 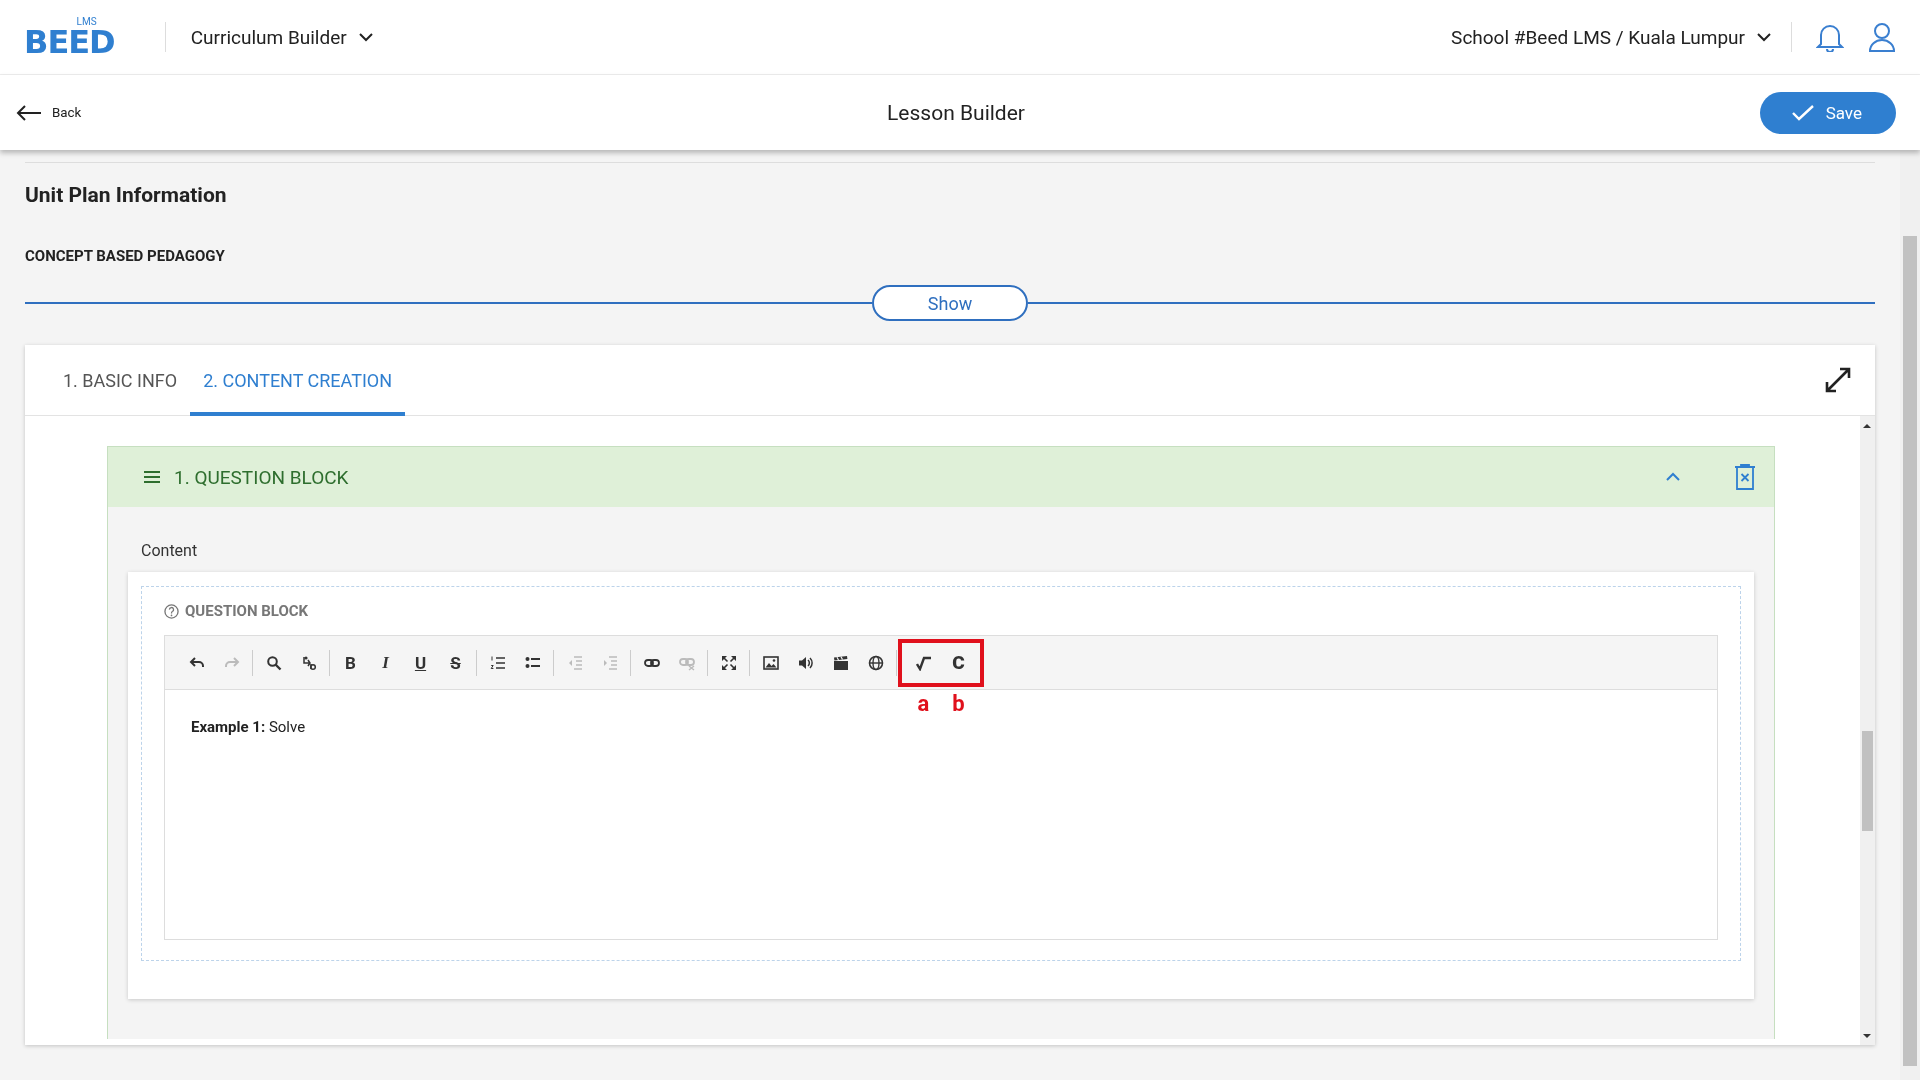 I want to click on section-subtitle: CONCEPT BASED PEDAGOGY, so click(x=125, y=256).